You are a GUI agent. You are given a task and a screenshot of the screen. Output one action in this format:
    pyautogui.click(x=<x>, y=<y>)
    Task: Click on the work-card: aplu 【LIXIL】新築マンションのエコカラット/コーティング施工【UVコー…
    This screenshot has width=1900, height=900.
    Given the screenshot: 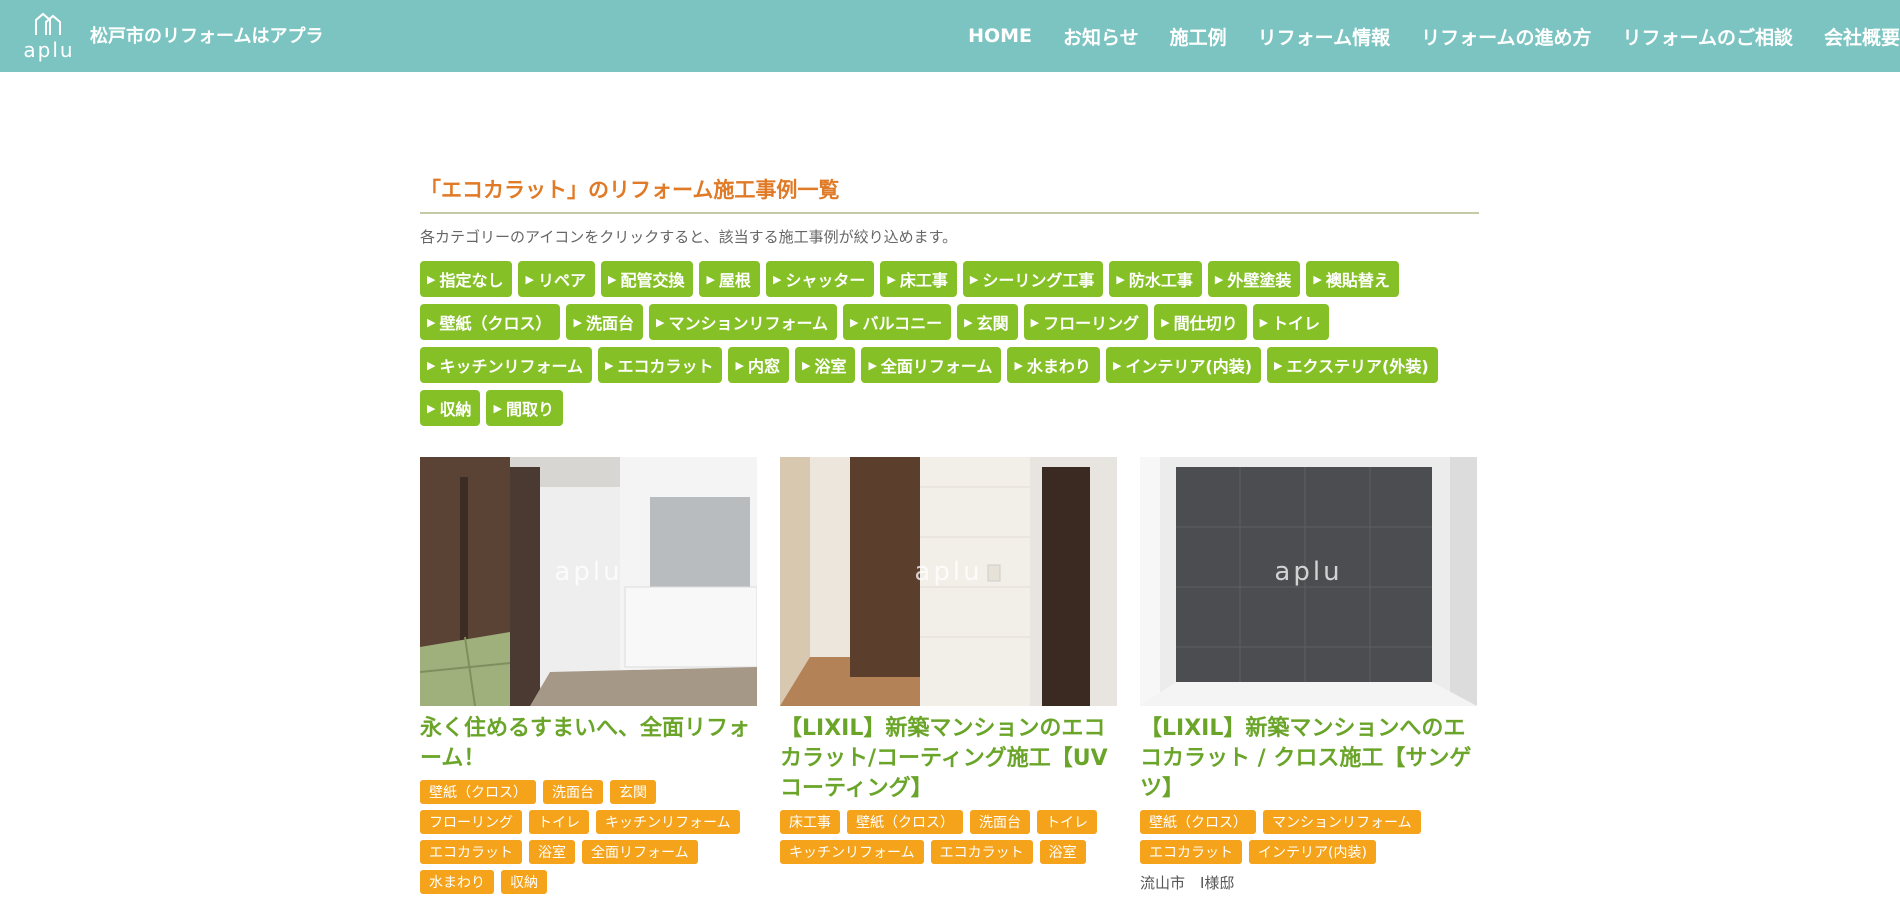 What is the action you would take?
    pyautogui.click(x=948, y=663)
    